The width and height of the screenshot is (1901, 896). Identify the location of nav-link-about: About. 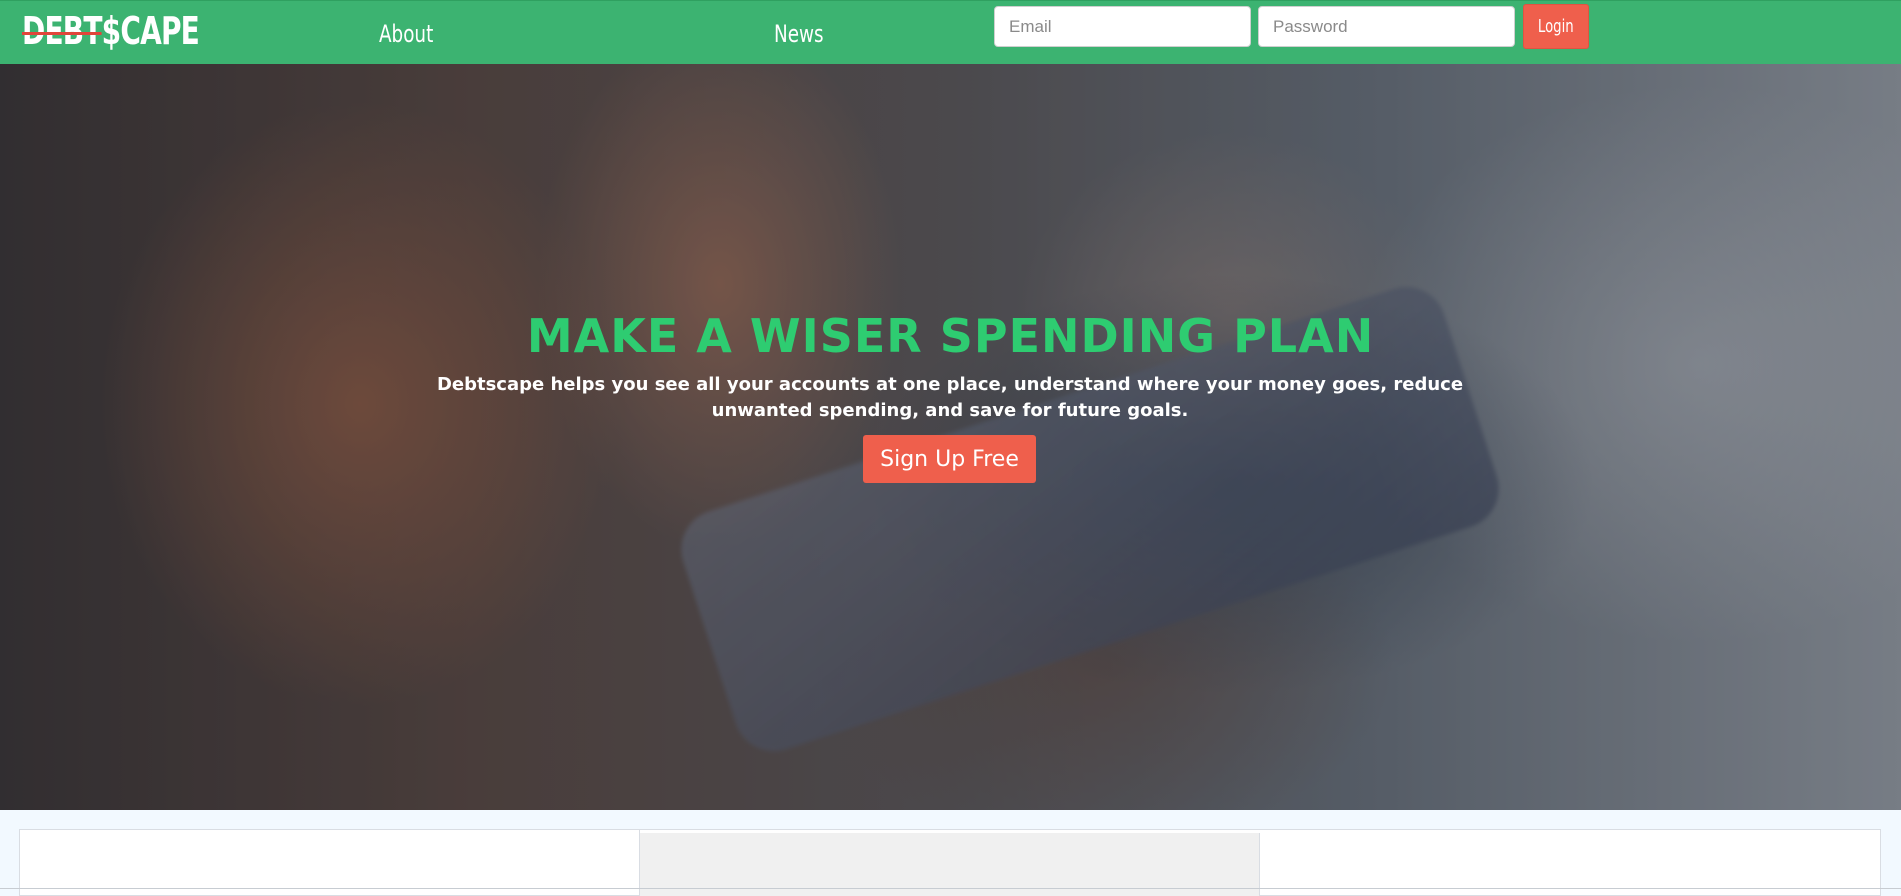
(406, 34).